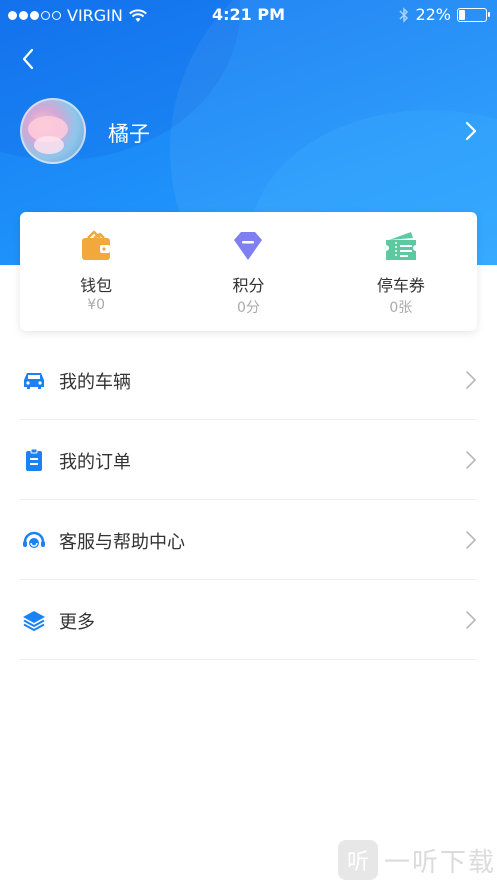 The image size is (497, 883). What do you see at coordinates (77, 622) in the screenshot?
I see `menu-item-label: 更多` at bounding box center [77, 622].